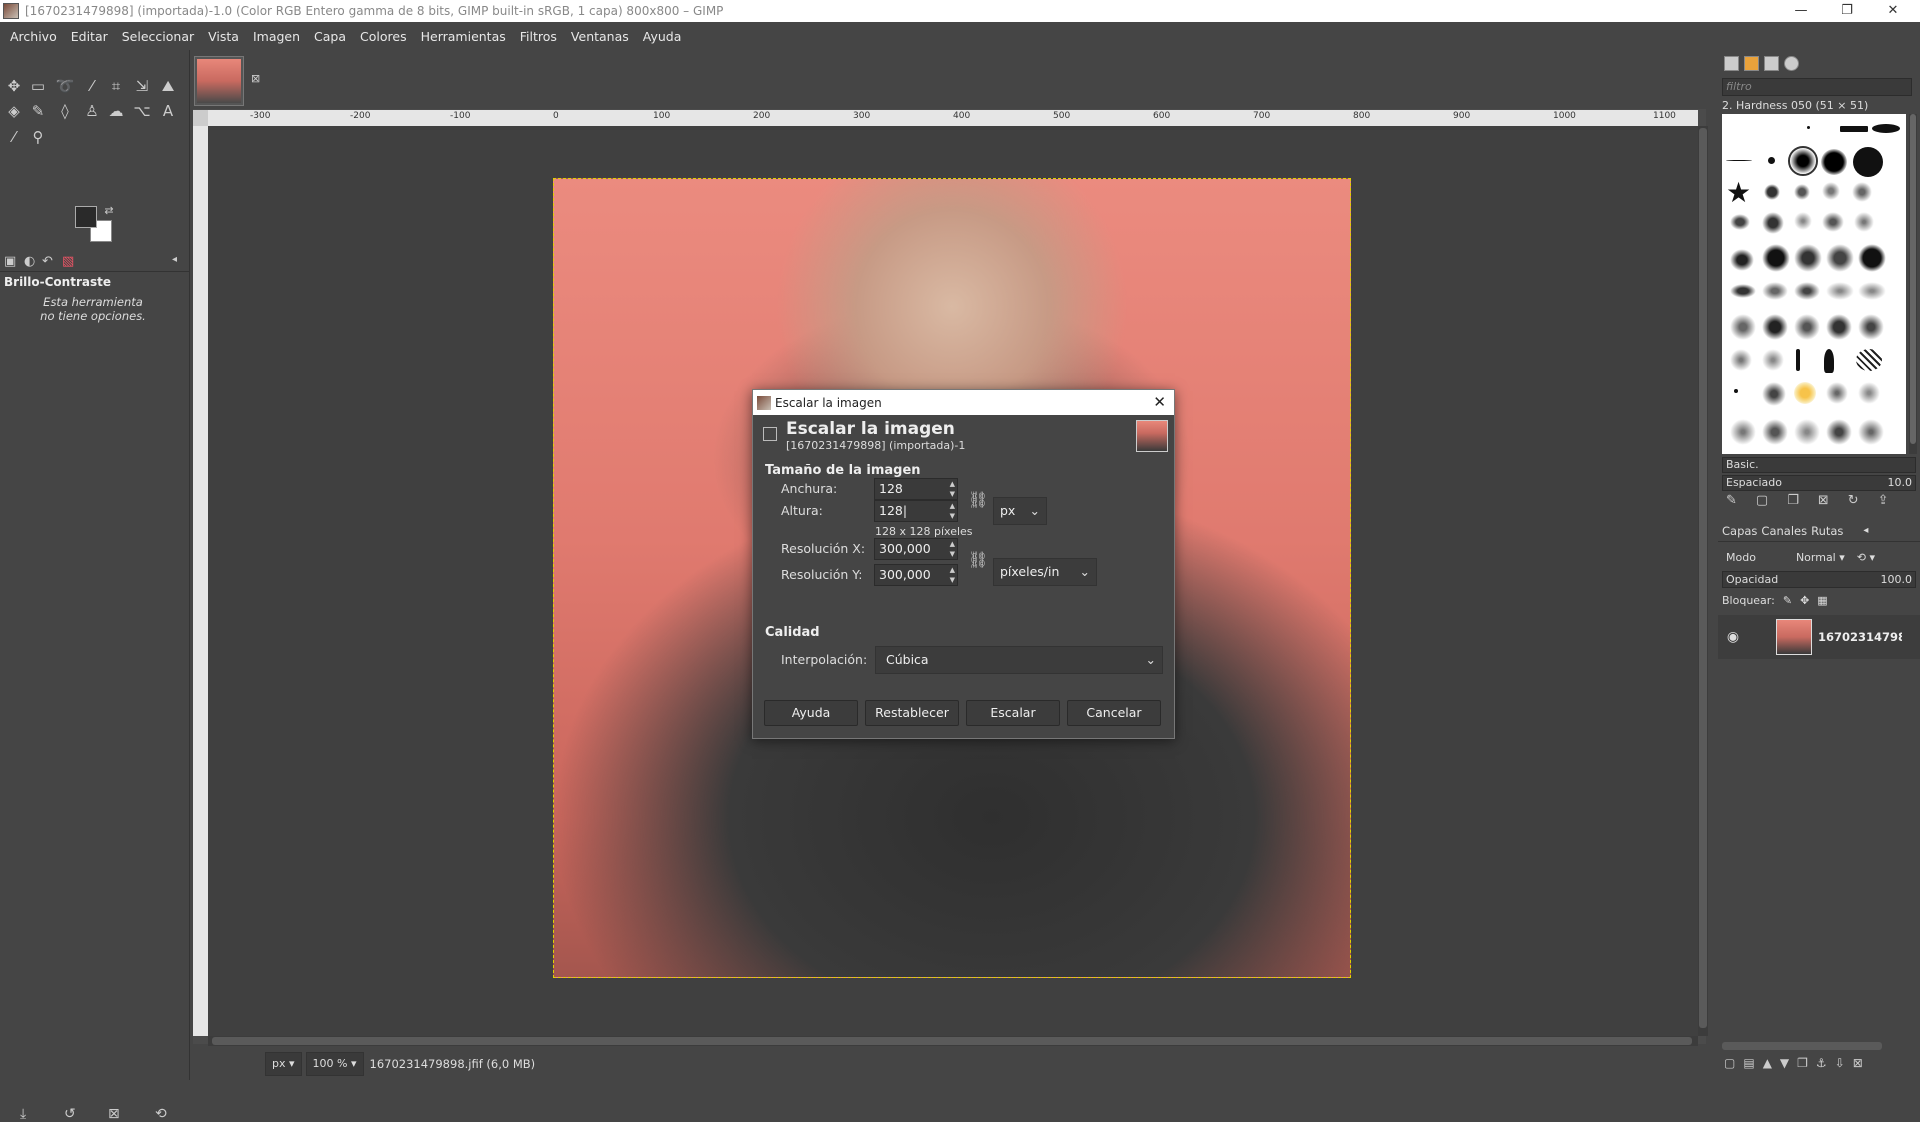 This screenshot has width=1920, height=1122. What do you see at coordinates (38, 137) in the screenshot?
I see `zoom-icon: ⚲` at bounding box center [38, 137].